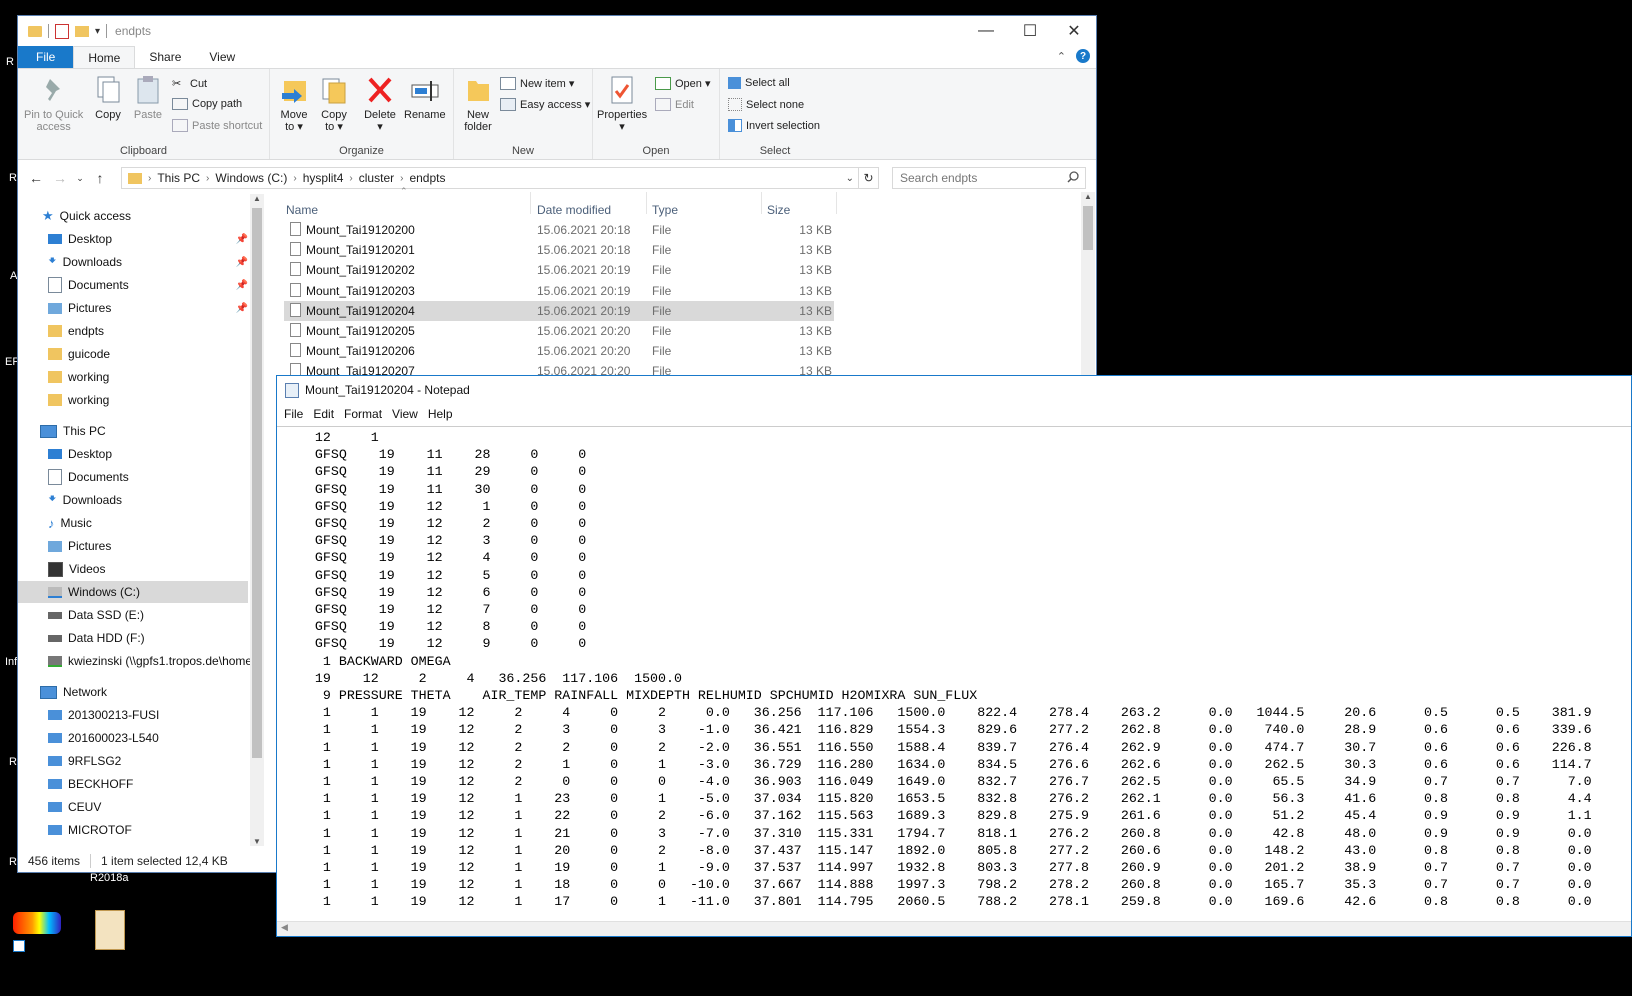 The height and width of the screenshot is (996, 1632). Describe the element at coordinates (73, 692) in the screenshot. I see `nav-network: Network` at that location.